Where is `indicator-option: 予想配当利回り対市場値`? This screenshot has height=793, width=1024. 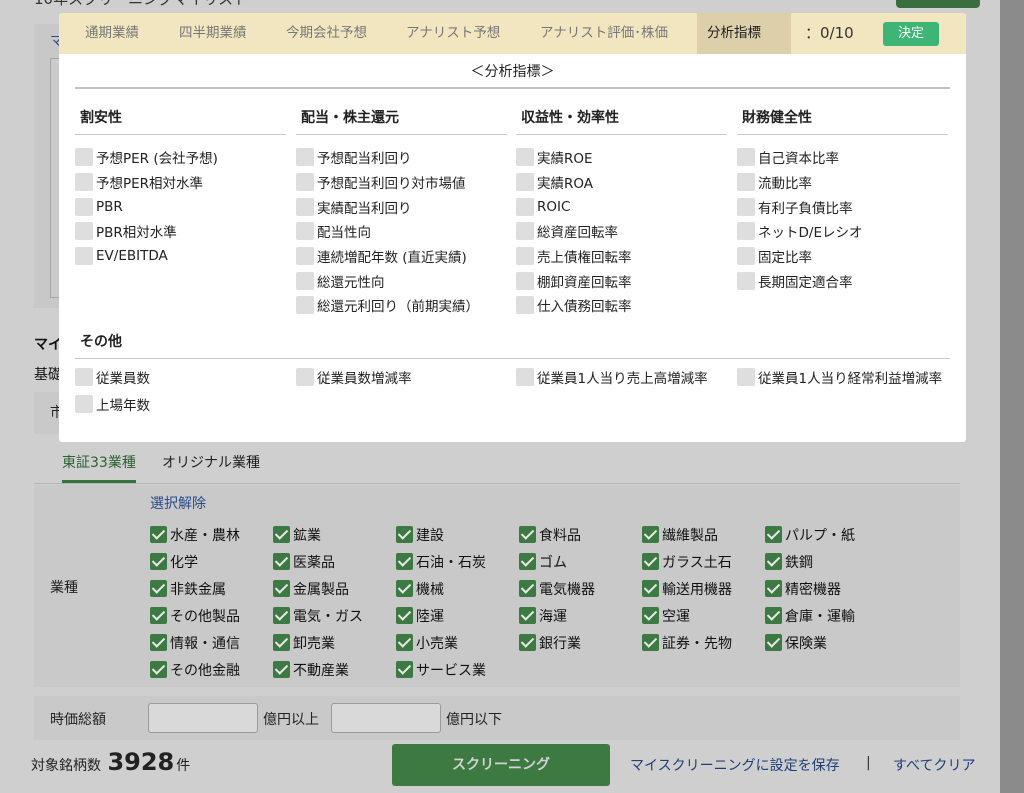
indicator-option: 予想配当利回り対市場値 is located at coordinates (401, 182).